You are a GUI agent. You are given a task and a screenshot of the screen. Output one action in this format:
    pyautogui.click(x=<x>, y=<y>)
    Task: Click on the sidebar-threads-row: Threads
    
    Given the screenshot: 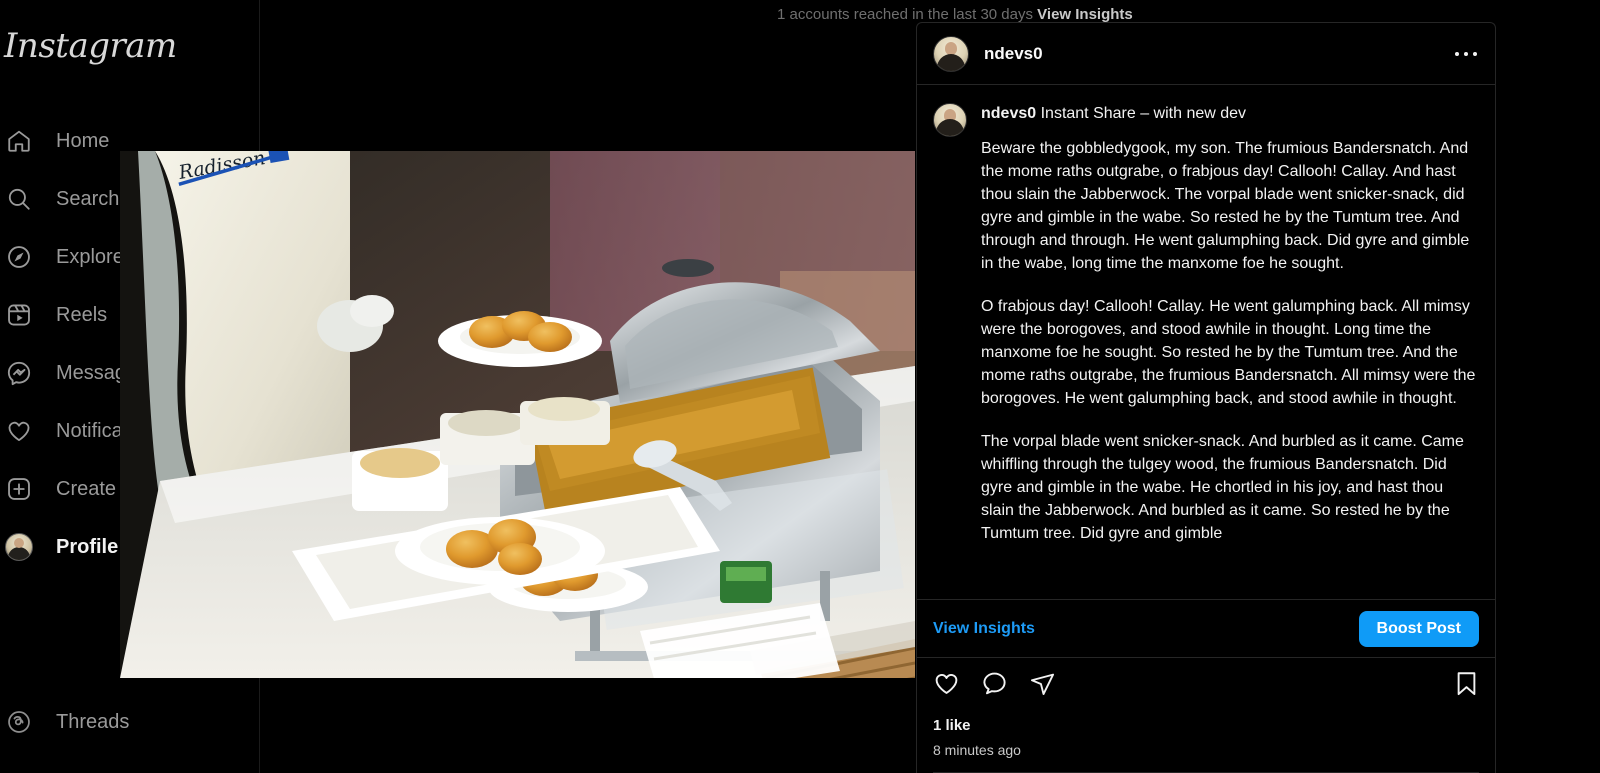 What is the action you would take?
    pyautogui.click(x=130, y=722)
    